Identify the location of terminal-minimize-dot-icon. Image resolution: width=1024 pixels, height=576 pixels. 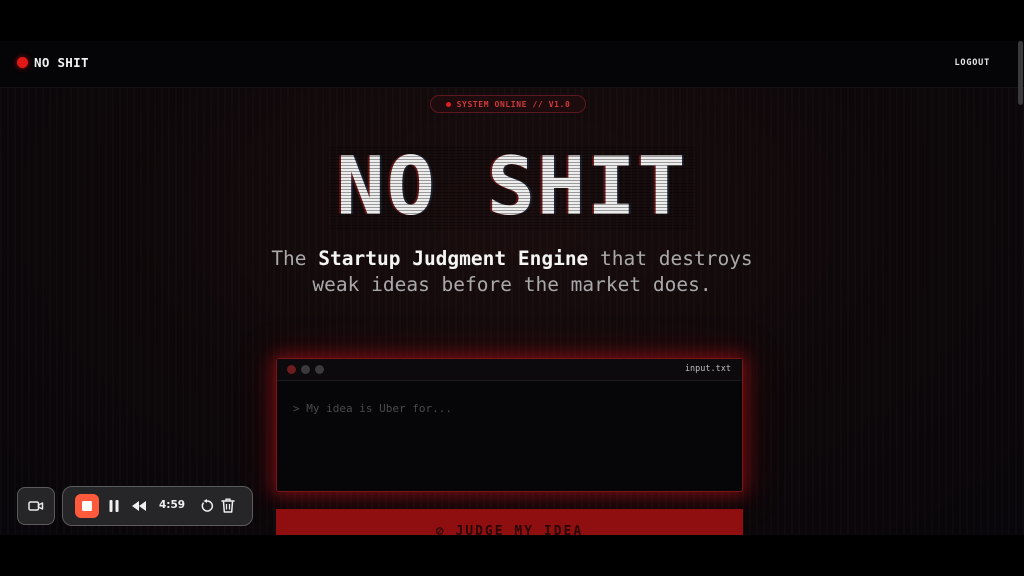
(305, 369).